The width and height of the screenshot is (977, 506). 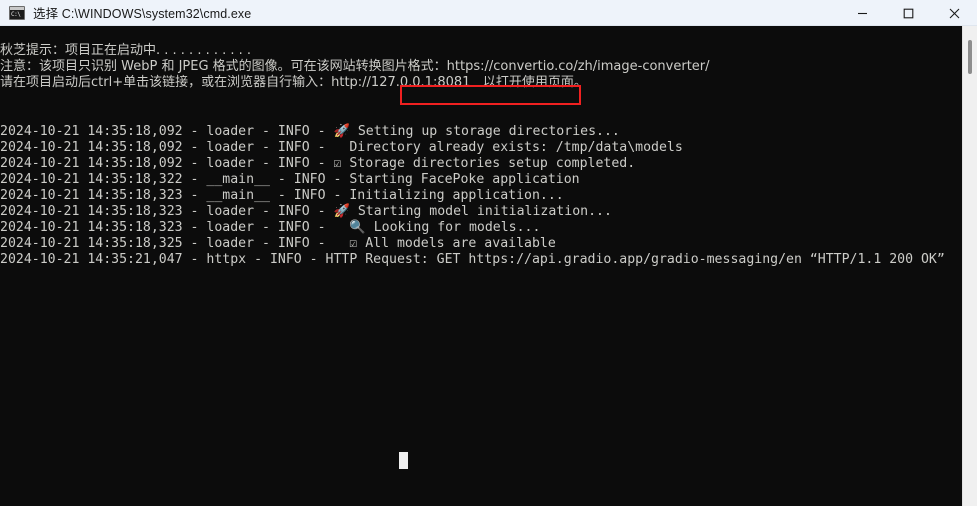 I want to click on minimize-button, so click(x=862, y=13).